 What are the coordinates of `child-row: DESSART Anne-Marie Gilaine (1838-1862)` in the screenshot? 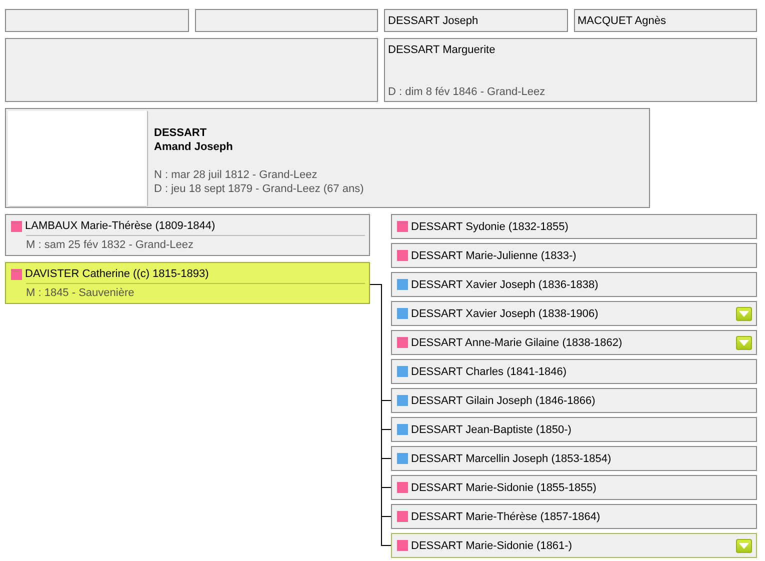 It's located at (574, 342).